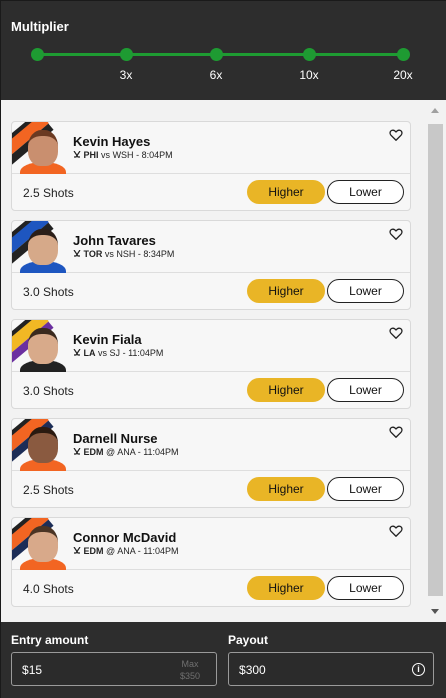 The height and width of the screenshot is (698, 446). What do you see at coordinates (216, 75) in the screenshot?
I see `multiplier-label-6x: 6x` at bounding box center [216, 75].